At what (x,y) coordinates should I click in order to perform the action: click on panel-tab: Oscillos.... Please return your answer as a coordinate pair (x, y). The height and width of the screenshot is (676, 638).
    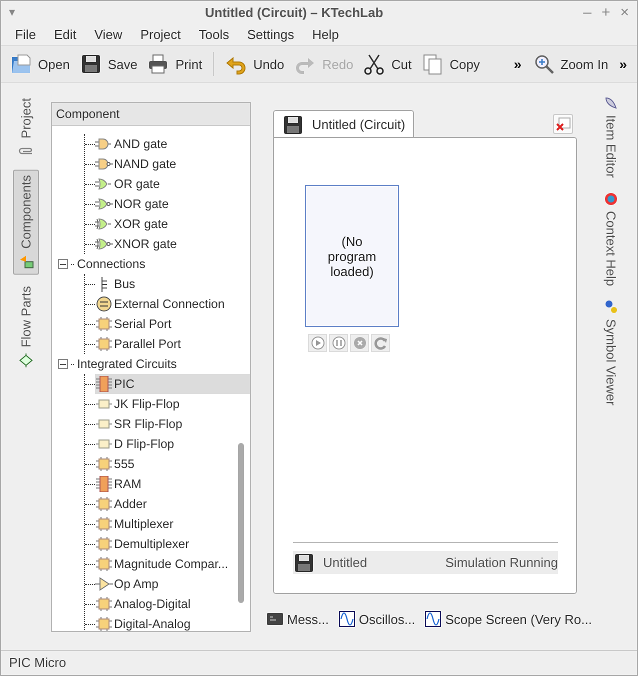
    Looking at the image, I should click on (377, 619).